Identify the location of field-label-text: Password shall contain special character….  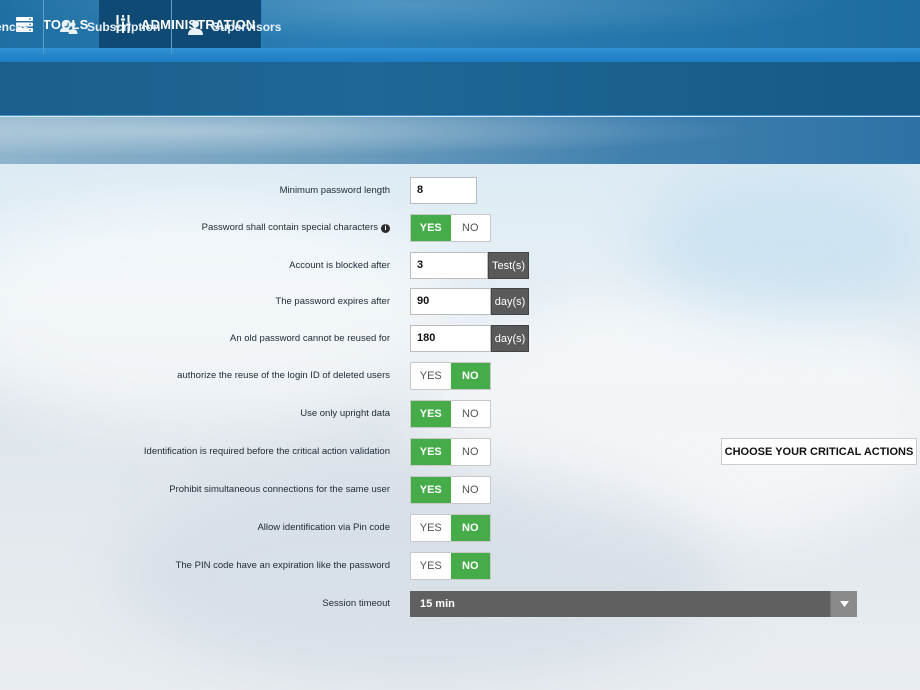
(289, 227).